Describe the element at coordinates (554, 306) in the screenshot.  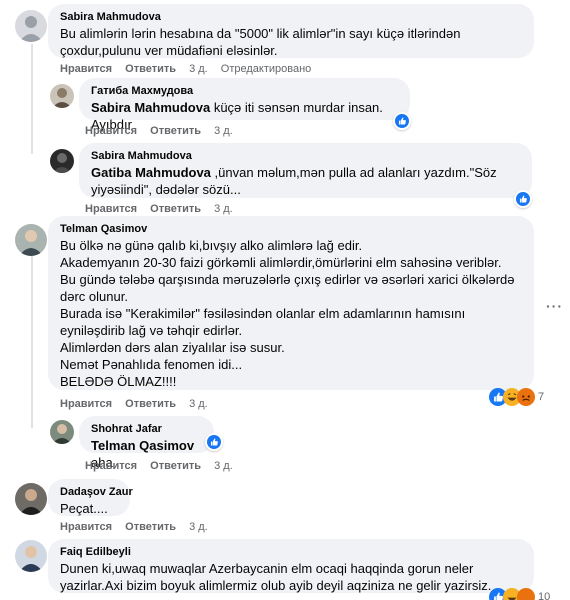
I see `more-options-icon: ···` at that location.